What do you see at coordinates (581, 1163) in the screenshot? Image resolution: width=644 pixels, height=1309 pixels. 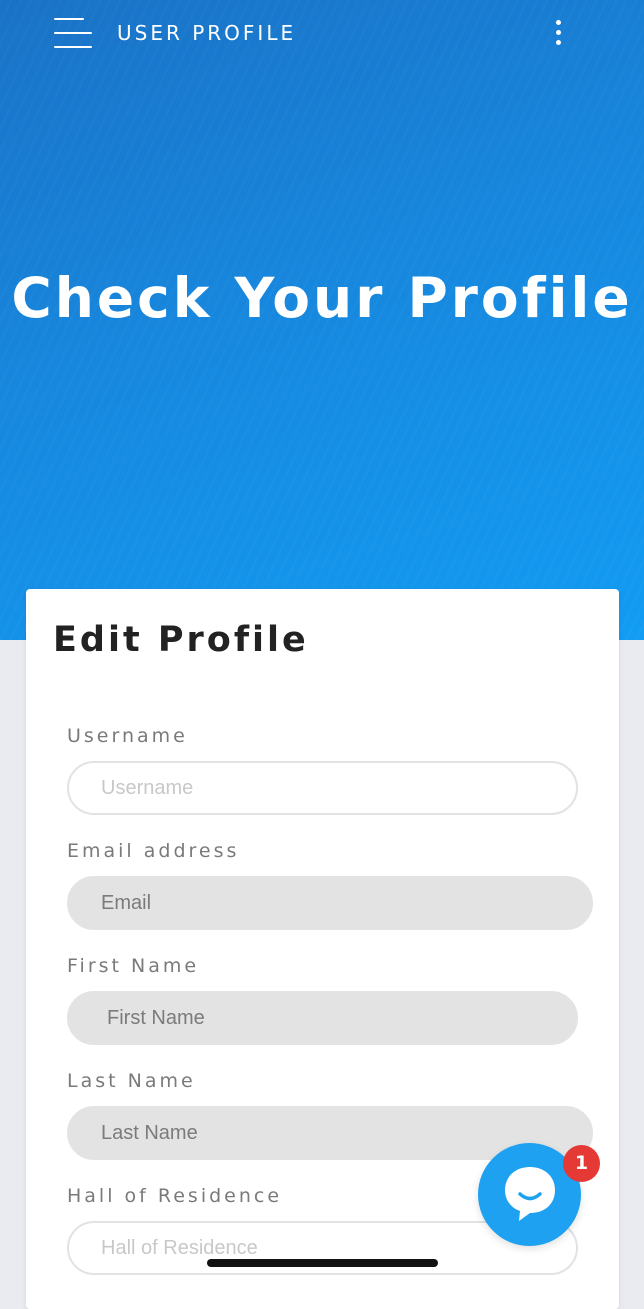 I see `notification-badge: 1` at bounding box center [581, 1163].